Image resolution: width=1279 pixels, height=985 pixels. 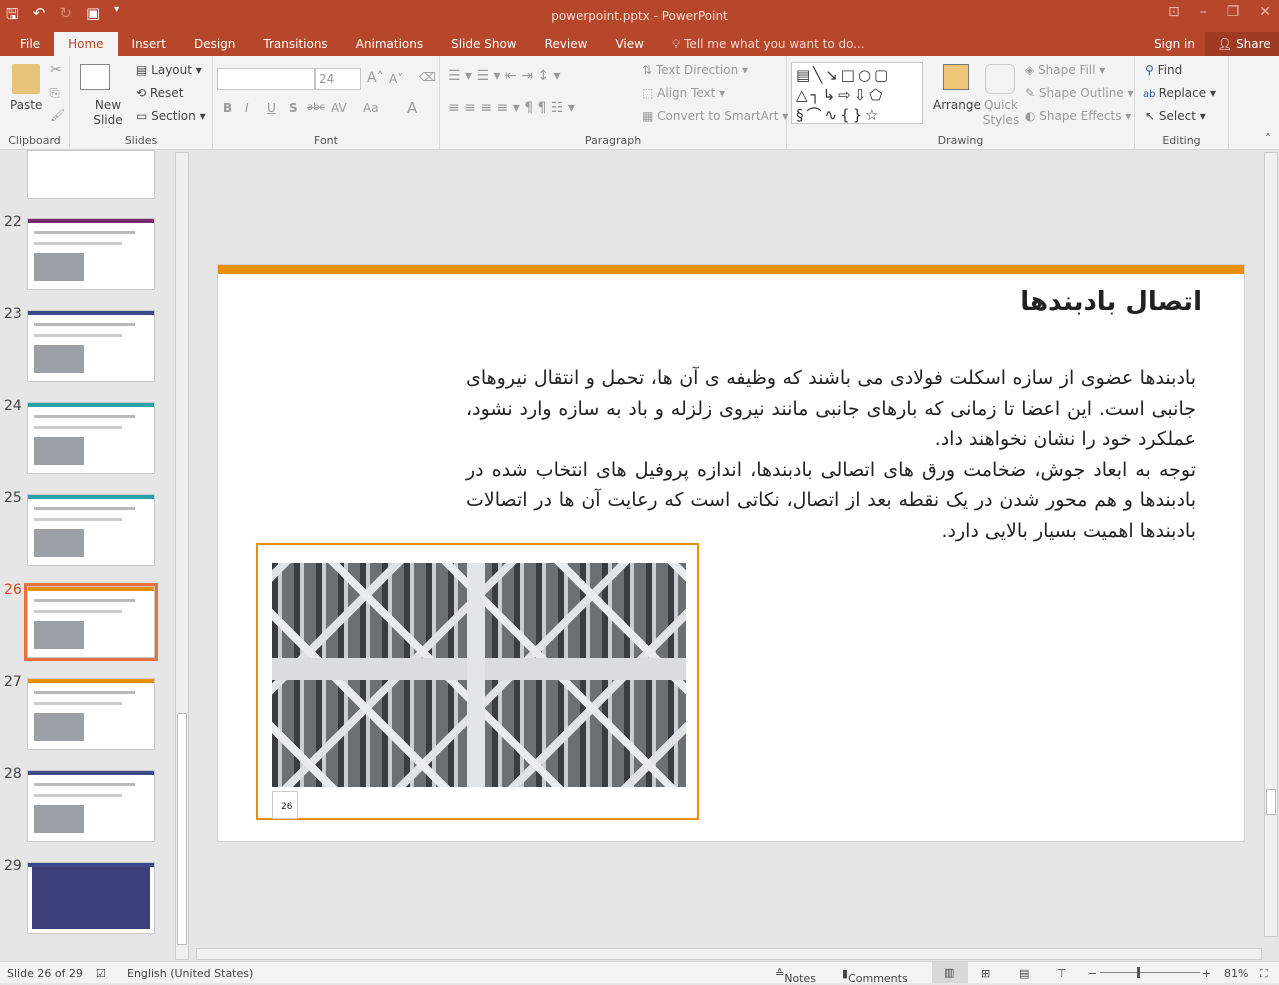 What do you see at coordinates (26, 105) in the screenshot?
I see `paste-button: Paste` at bounding box center [26, 105].